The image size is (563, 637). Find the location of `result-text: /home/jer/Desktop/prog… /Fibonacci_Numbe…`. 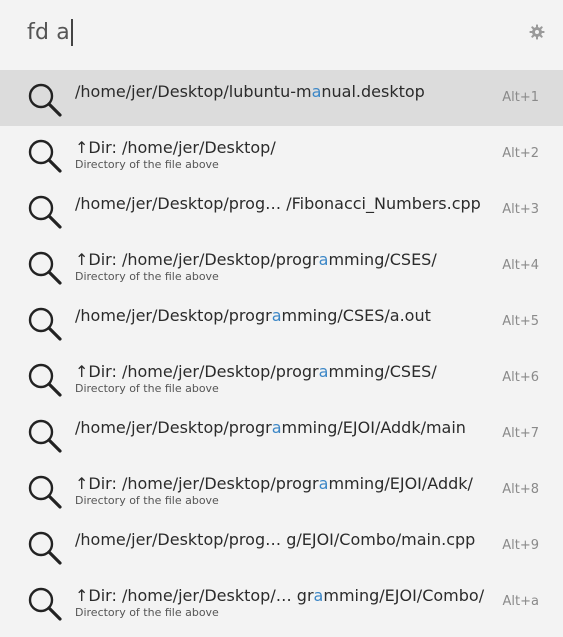

result-text: /home/jer/Desktop/prog… /Fibonacci_Numbe… is located at coordinates (284, 204).